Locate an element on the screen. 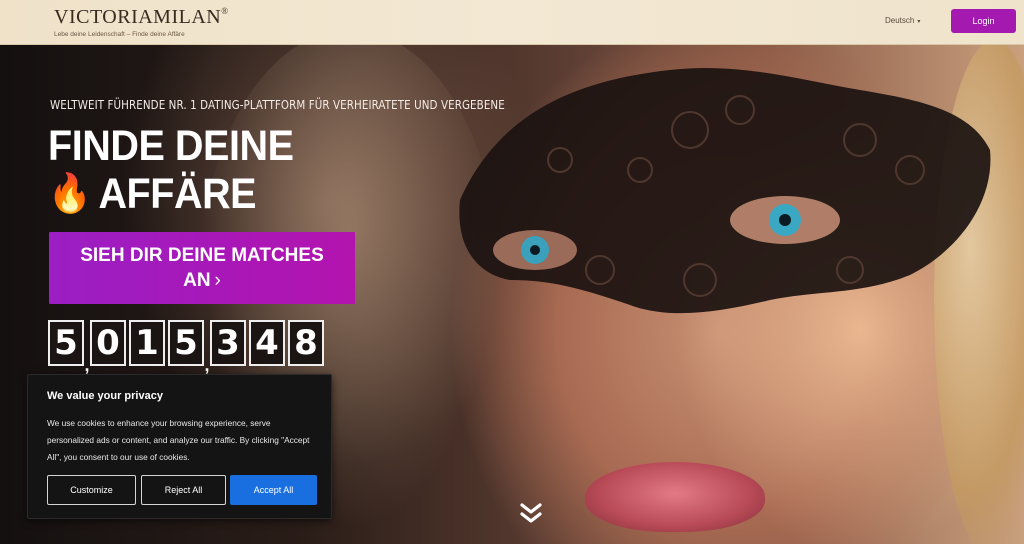 Image resolution: width=1024 pixels, height=544 pixels. cta-label-line-2: AN is located at coordinates (197, 280).